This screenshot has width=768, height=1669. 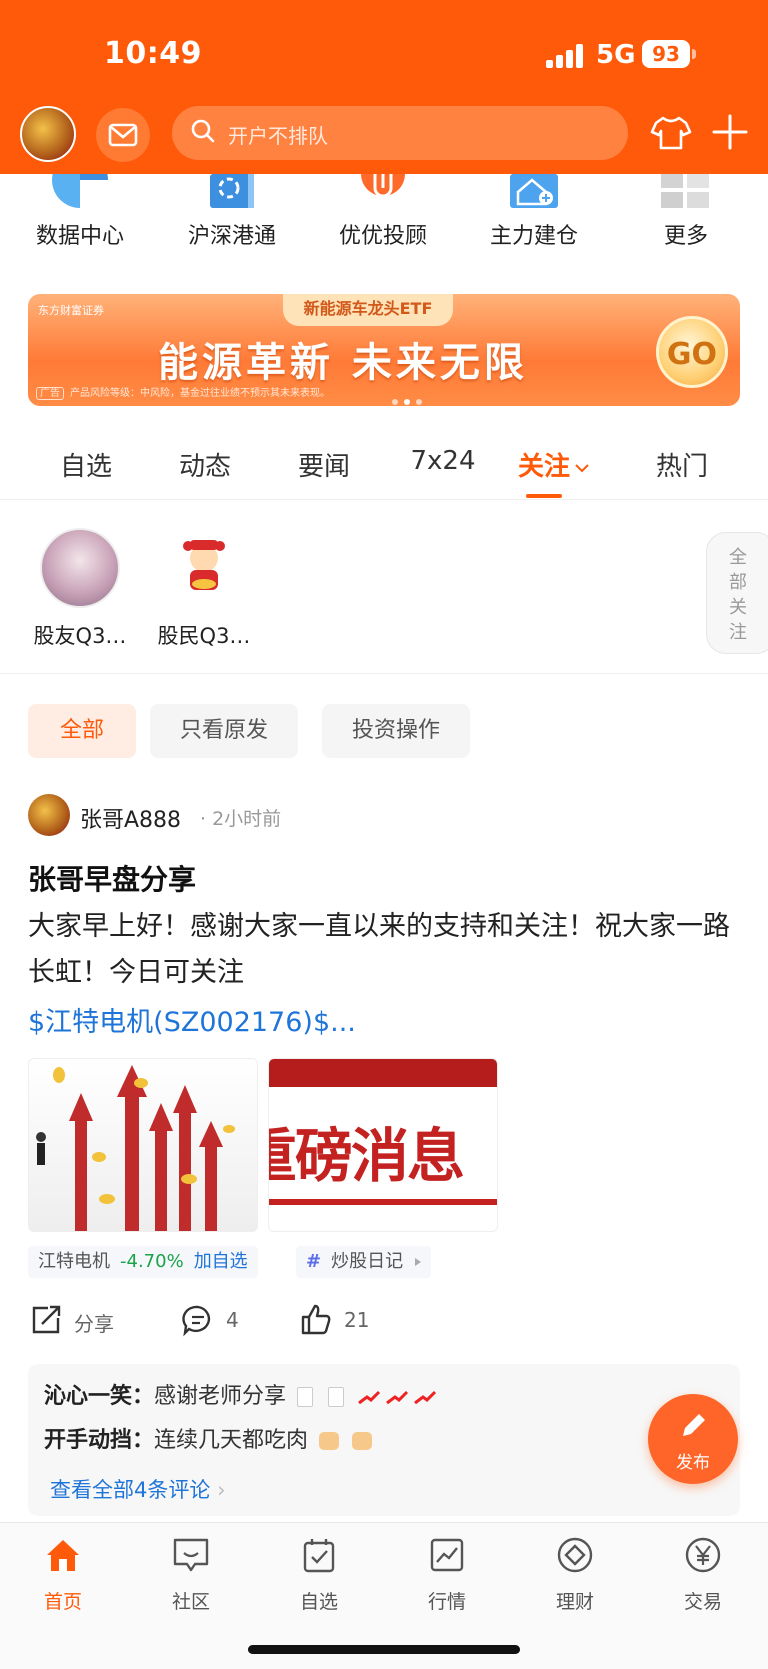 I want to click on add-watchlist-link: 加自选, so click(x=221, y=1261).